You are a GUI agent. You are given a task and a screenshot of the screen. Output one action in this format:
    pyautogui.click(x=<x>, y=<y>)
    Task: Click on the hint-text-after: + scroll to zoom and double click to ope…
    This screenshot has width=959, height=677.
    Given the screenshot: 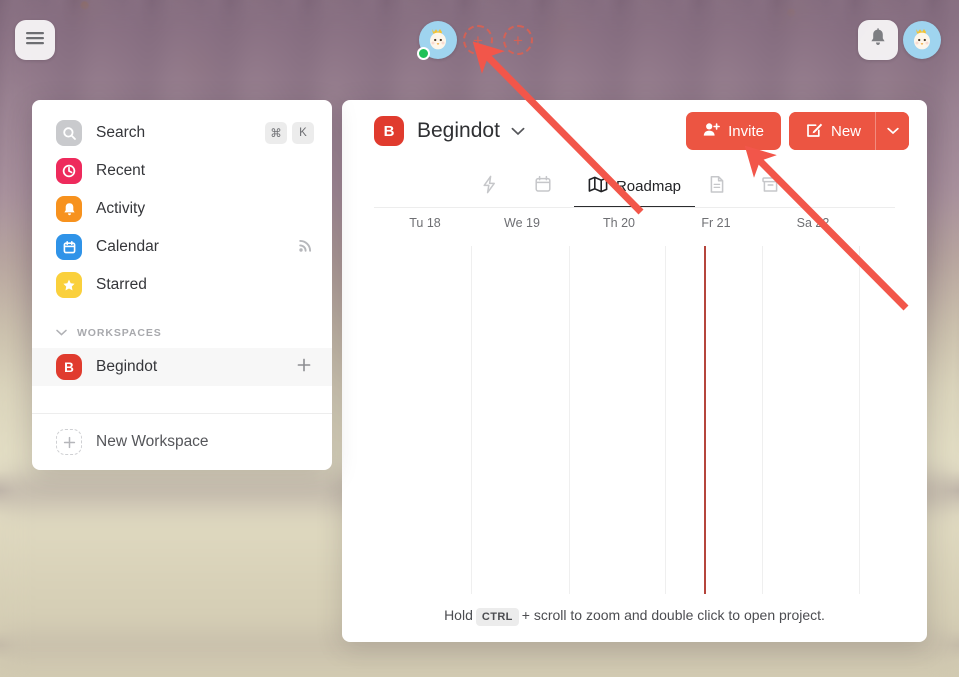 What is the action you would take?
    pyautogui.click(x=673, y=615)
    